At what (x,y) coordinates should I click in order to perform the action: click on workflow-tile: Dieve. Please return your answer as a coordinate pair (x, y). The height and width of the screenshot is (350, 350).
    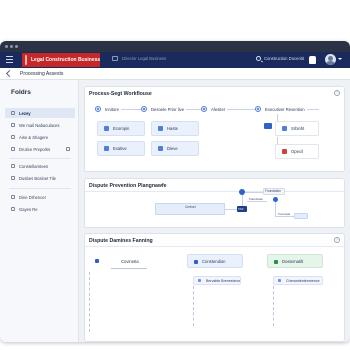
    Looking at the image, I should click on (175, 148).